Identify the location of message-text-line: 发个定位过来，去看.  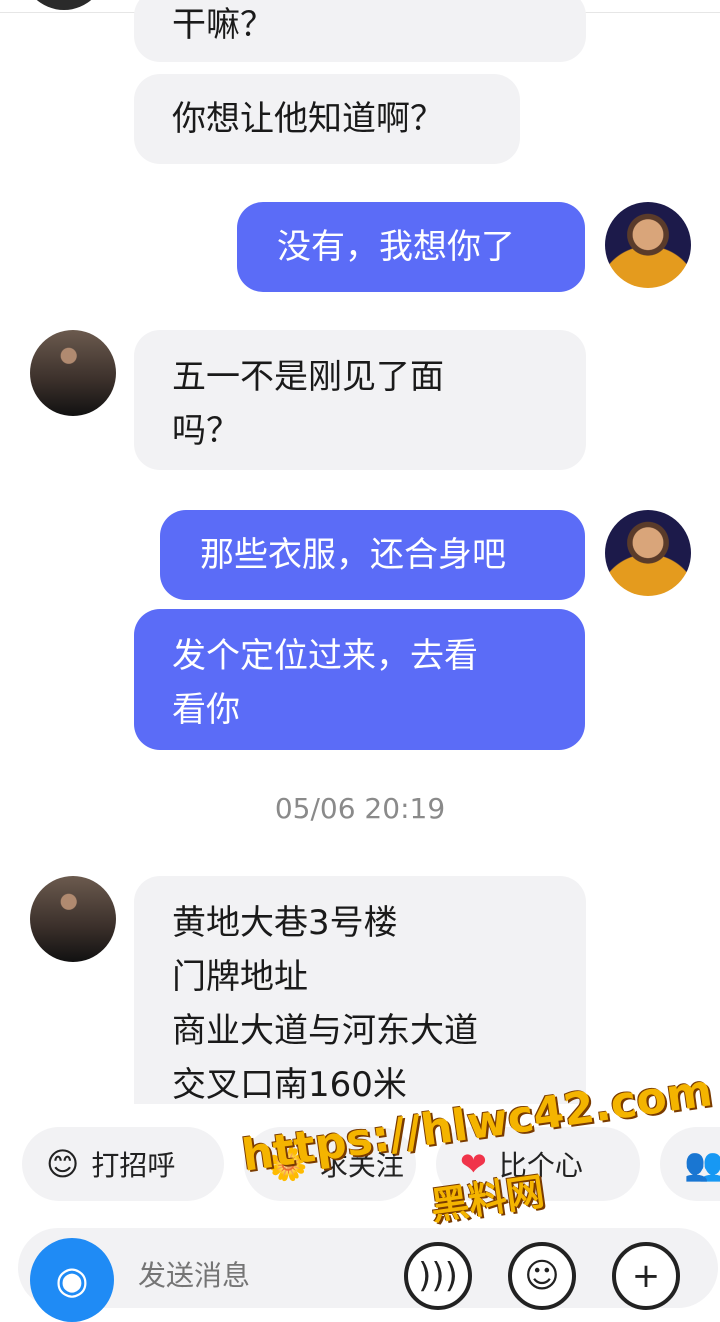
(325, 656).